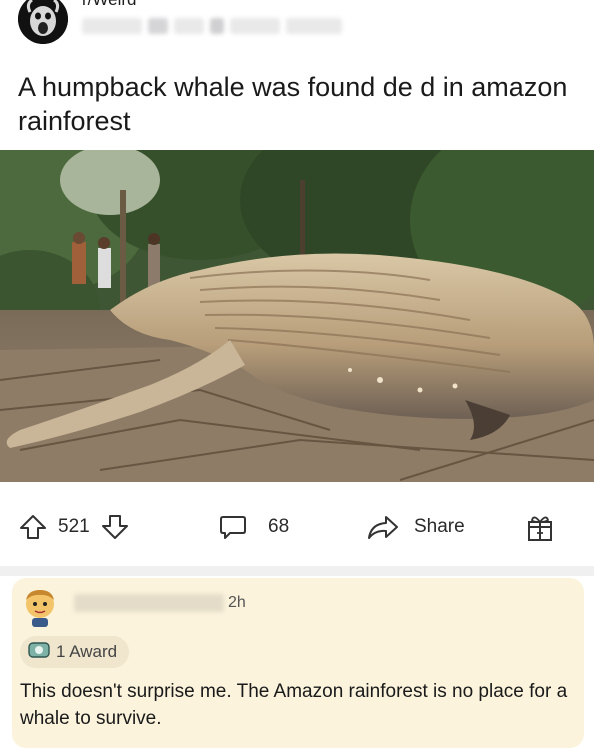 This screenshot has height=748, width=594. What do you see at coordinates (40, 606) in the screenshot?
I see `commenter-avatar` at bounding box center [40, 606].